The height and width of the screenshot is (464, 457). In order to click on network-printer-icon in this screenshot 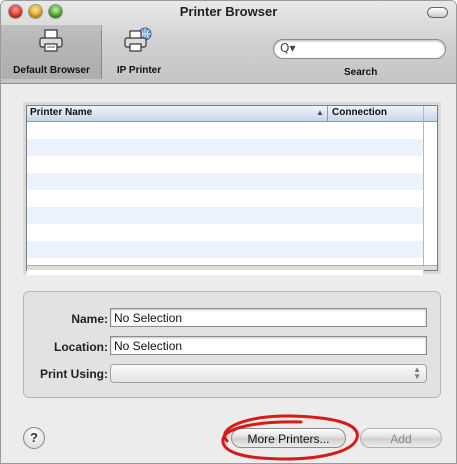, I will do `click(138, 39)`.